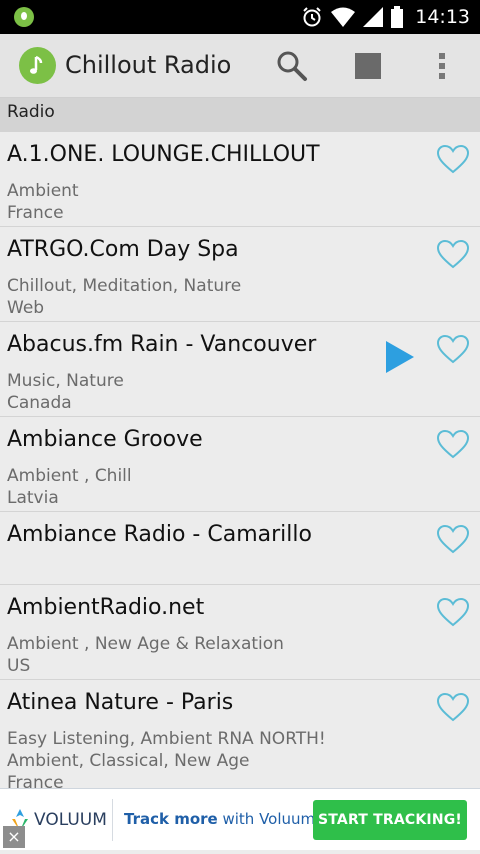 The width and height of the screenshot is (480, 854). I want to click on station-row: Ambiance Radio - Camarillo, so click(240, 548).